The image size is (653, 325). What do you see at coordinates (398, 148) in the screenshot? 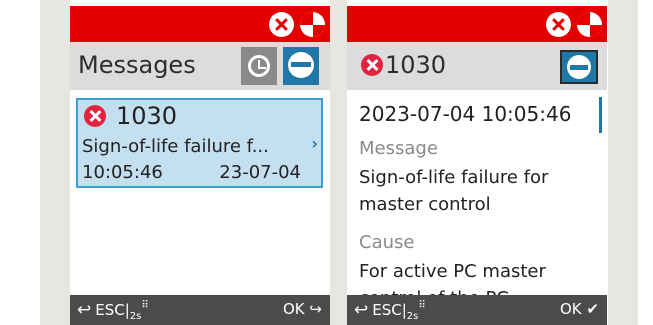
I see `message-label: Message` at bounding box center [398, 148].